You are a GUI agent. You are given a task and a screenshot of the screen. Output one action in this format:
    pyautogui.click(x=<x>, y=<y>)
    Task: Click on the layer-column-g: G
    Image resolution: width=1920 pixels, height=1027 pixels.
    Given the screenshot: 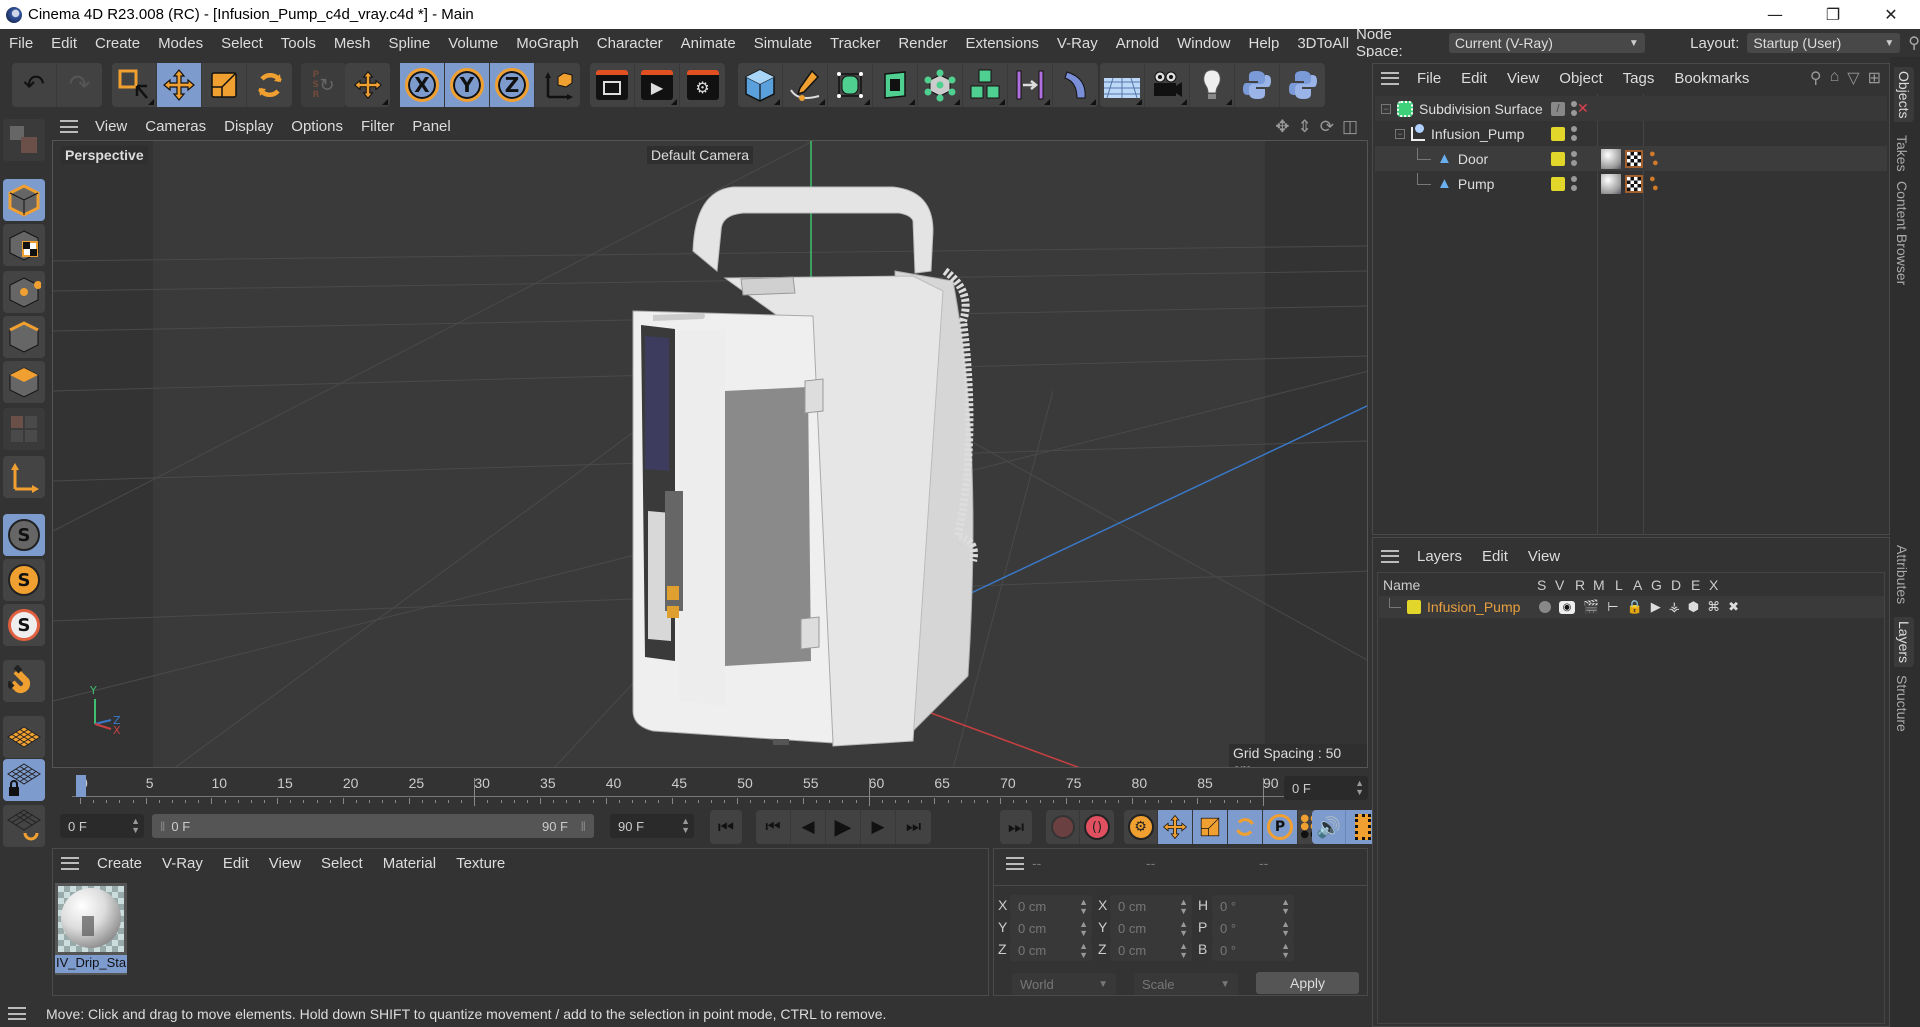 What is the action you would take?
    pyautogui.click(x=1656, y=585)
    